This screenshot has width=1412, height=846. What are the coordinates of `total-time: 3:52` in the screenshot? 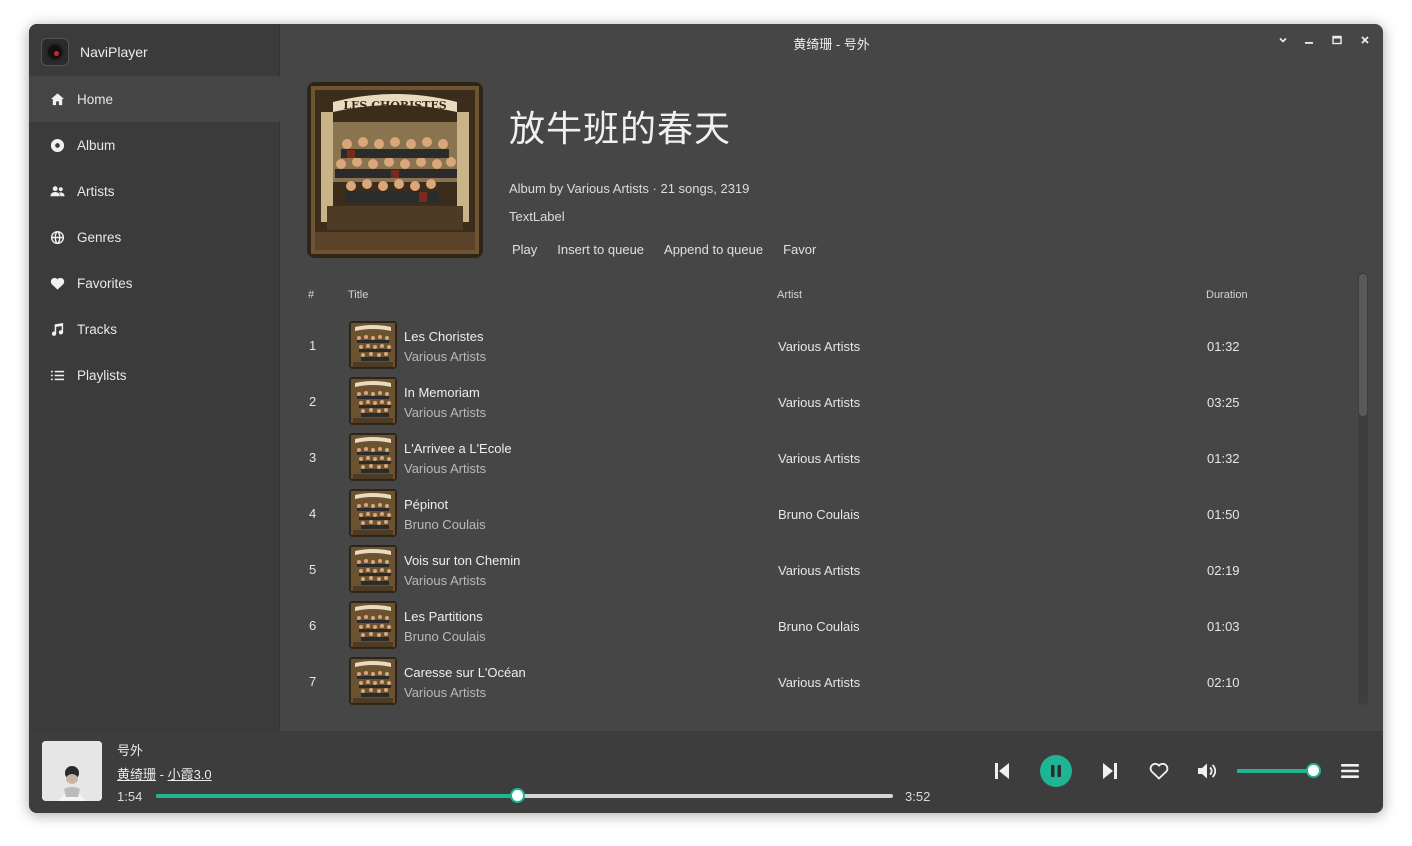 It's located at (918, 796).